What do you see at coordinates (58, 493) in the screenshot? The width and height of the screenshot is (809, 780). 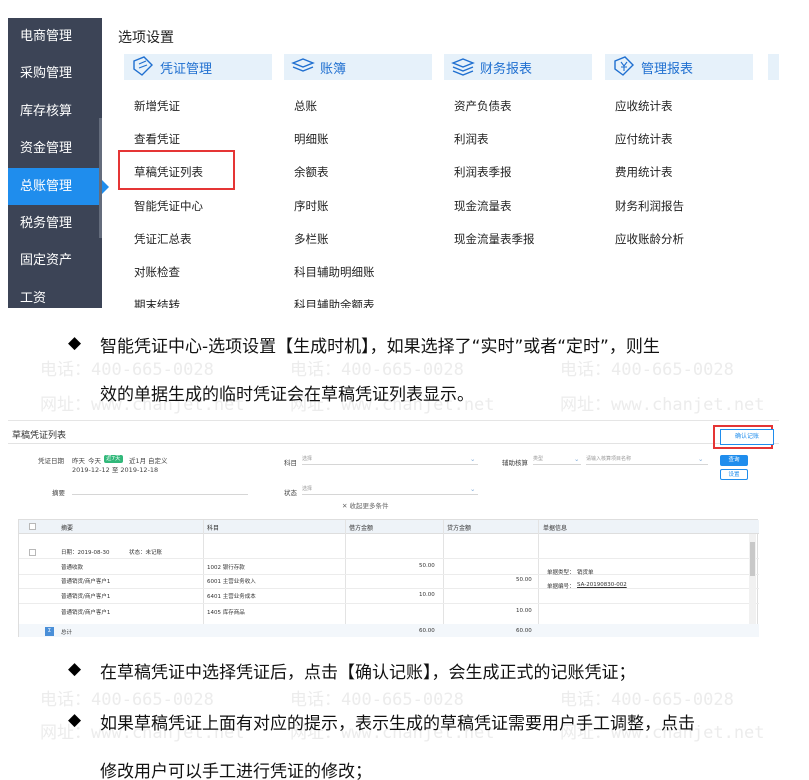 I see `summary-filter-label: 摘要` at bounding box center [58, 493].